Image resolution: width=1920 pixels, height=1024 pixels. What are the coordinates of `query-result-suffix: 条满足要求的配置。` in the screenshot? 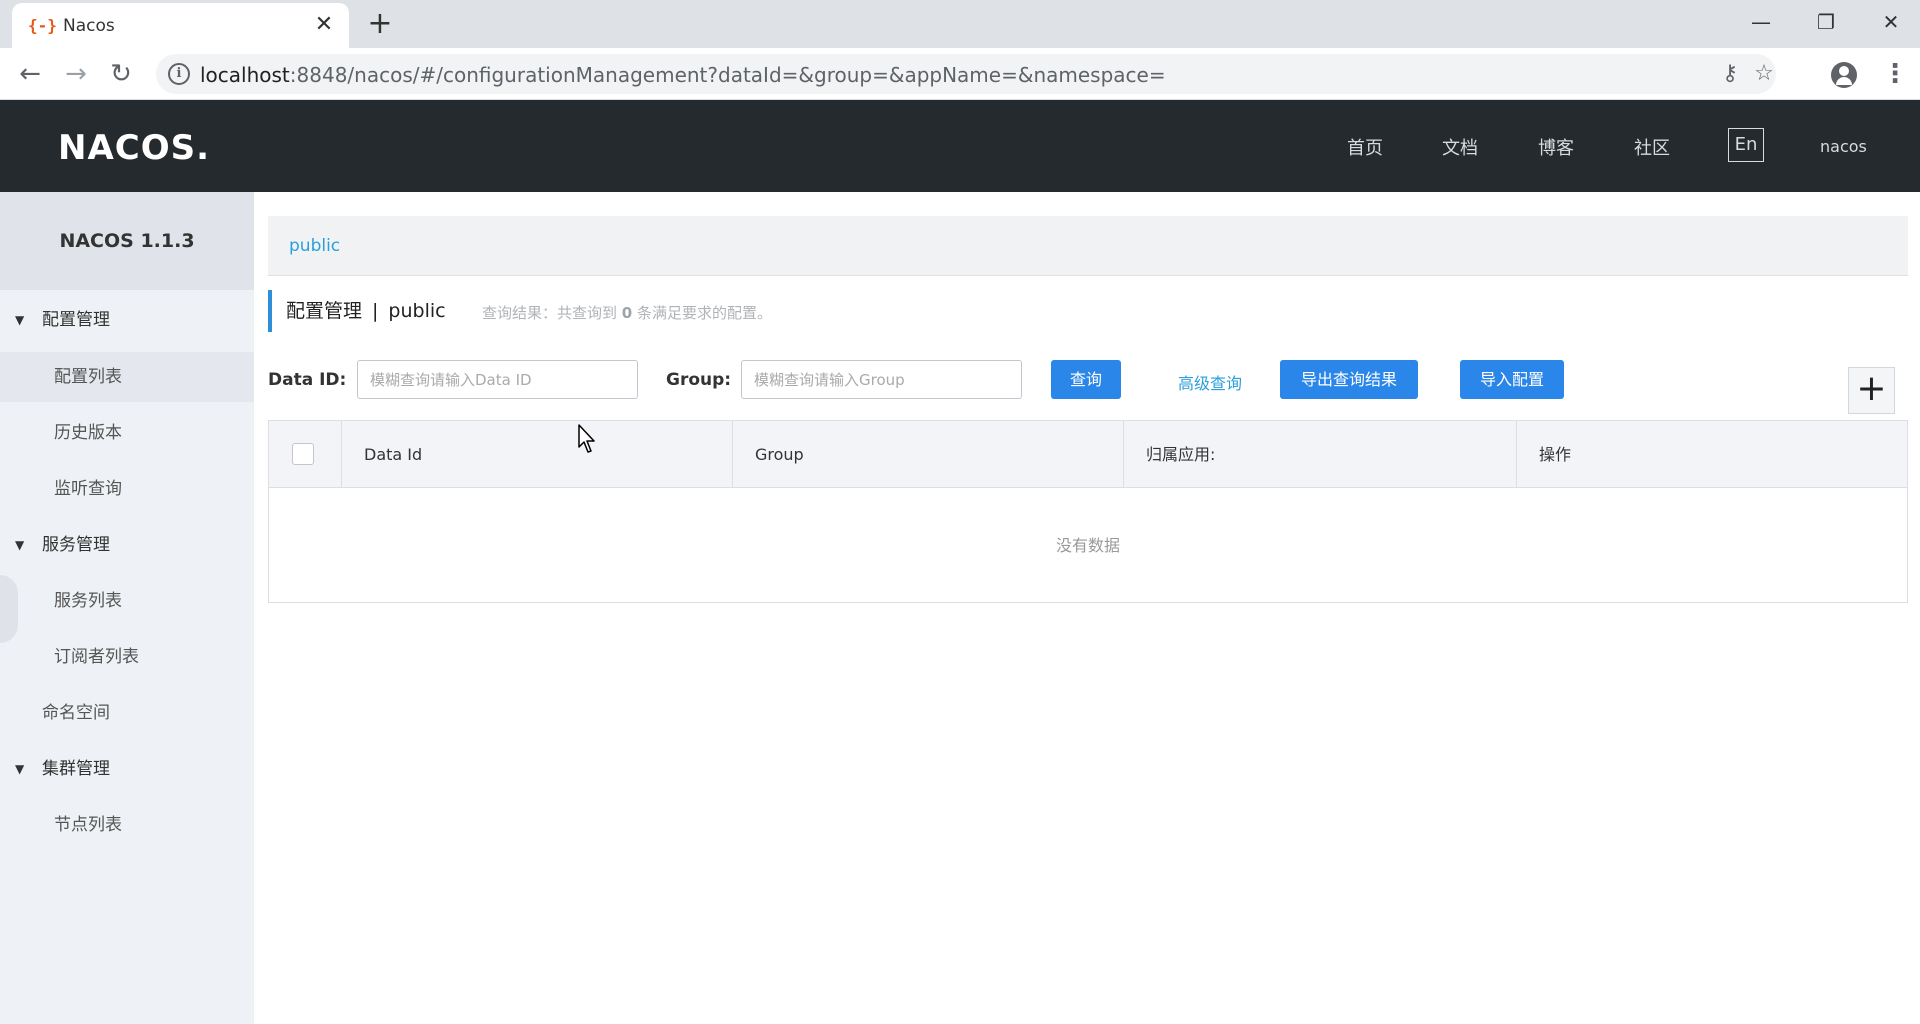 It's located at (705, 313).